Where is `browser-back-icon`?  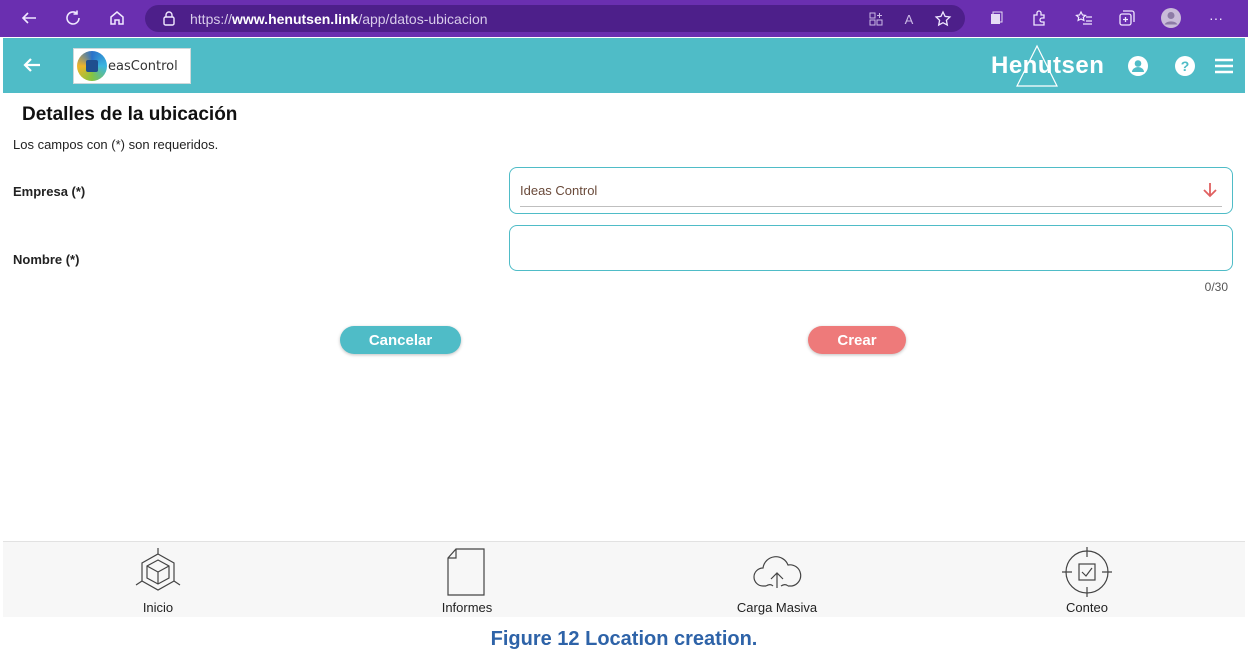
browser-back-icon is located at coordinates (29, 18).